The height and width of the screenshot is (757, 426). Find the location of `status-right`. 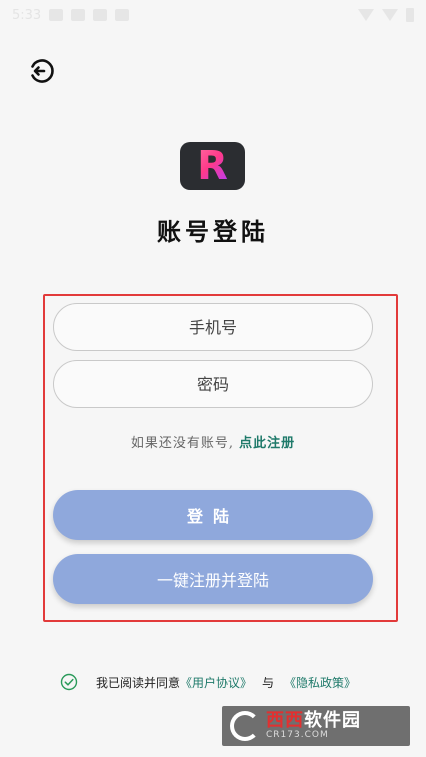

status-right is located at coordinates (386, 15).